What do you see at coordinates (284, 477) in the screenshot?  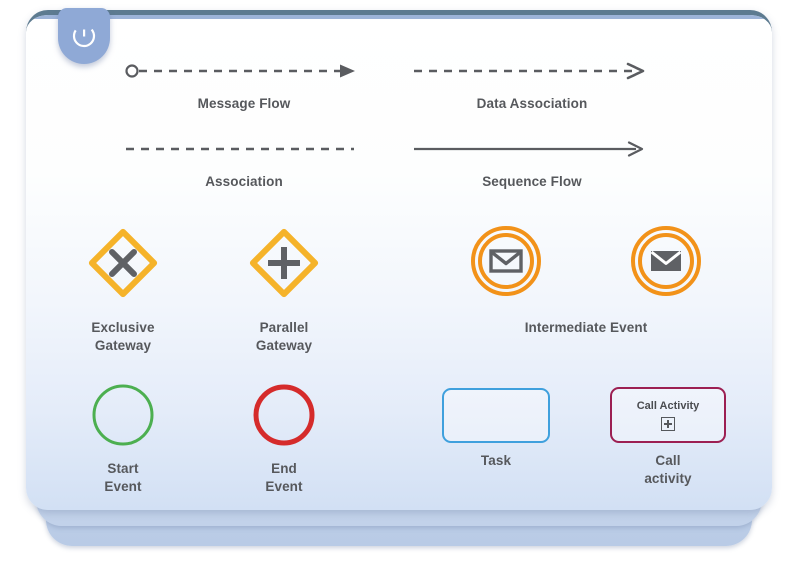 I see `legend-label-end-event: End Event` at bounding box center [284, 477].